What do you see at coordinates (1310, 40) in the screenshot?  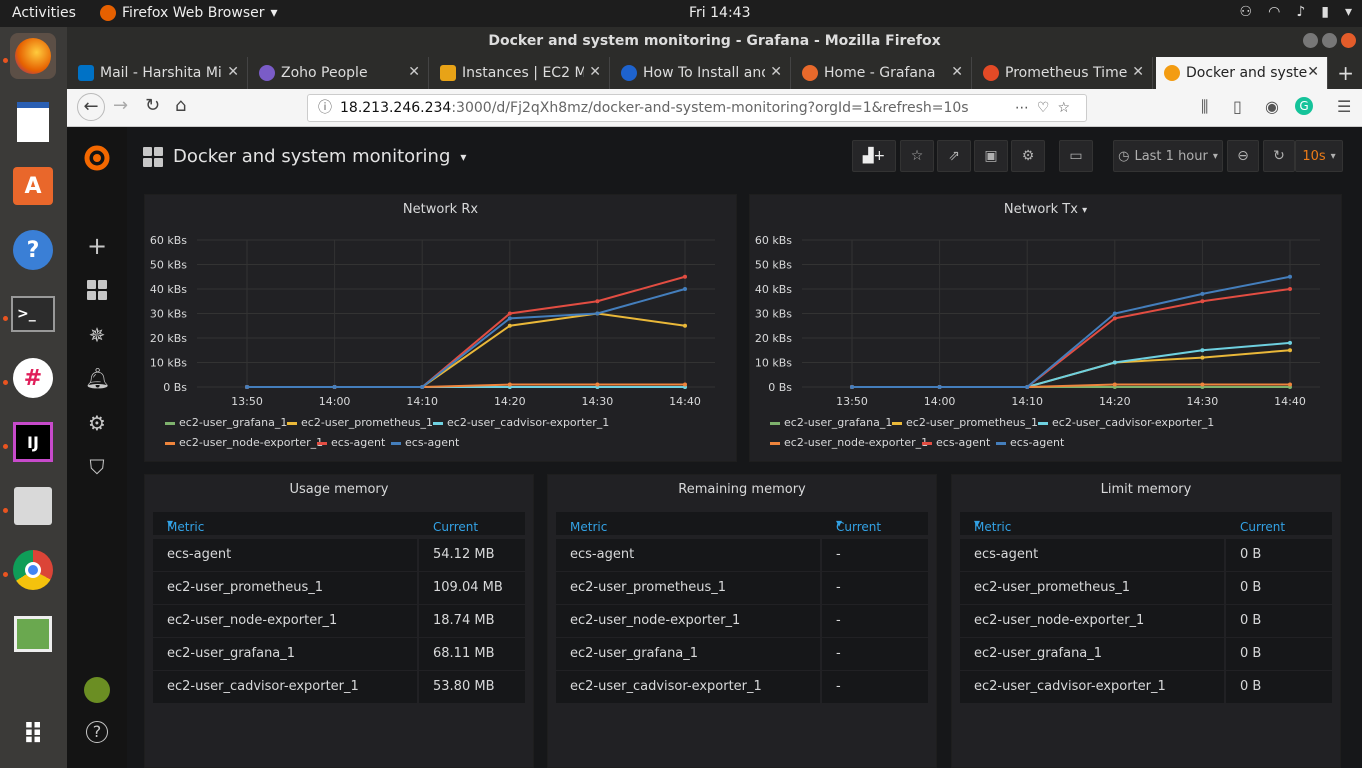 I see `minimize-button` at bounding box center [1310, 40].